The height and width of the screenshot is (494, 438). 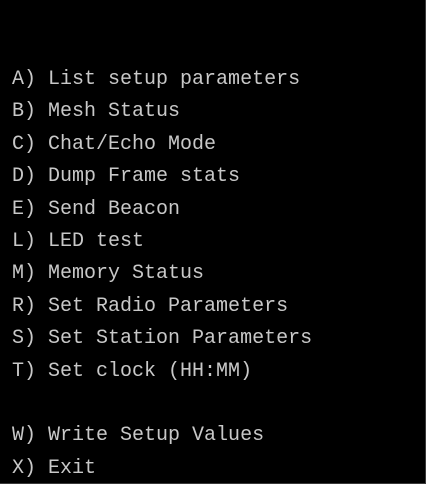 I want to click on menu-key: S), so click(x=24, y=339).